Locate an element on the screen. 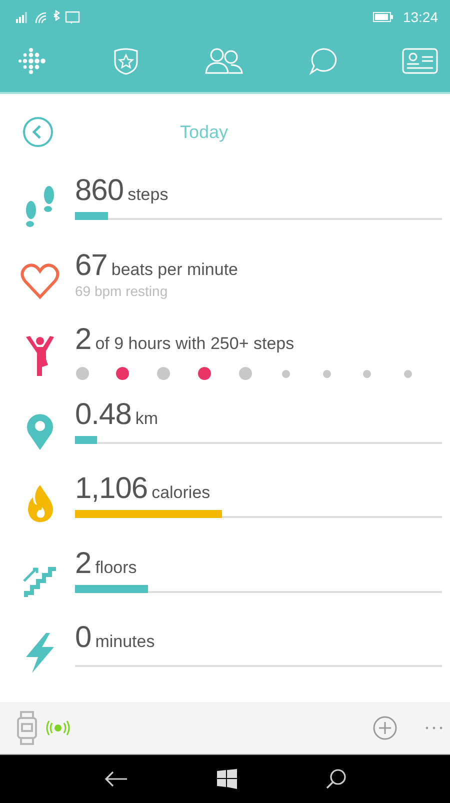  add-button is located at coordinates (385, 728).